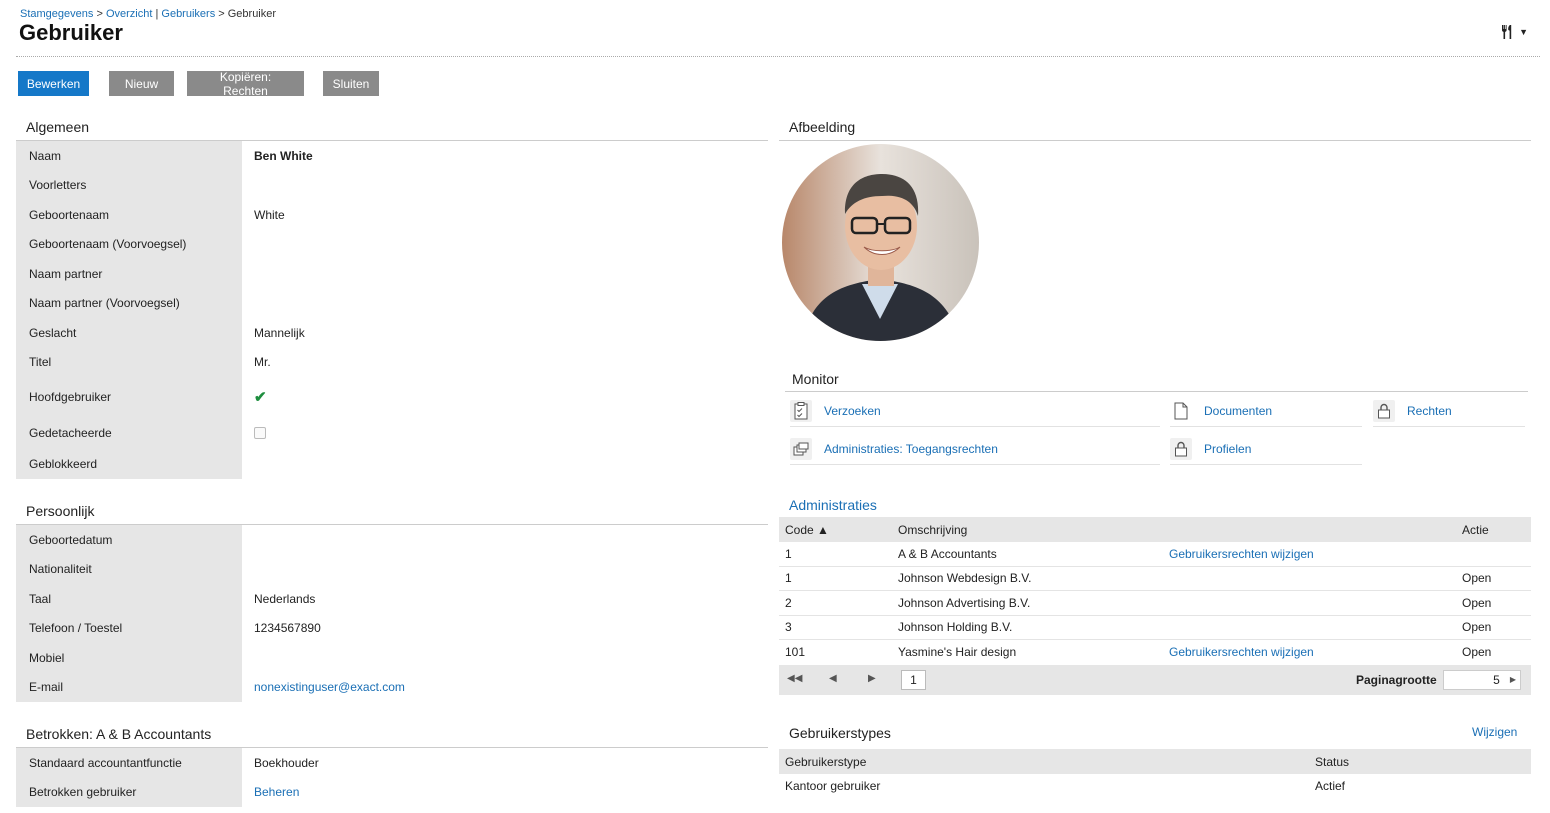 The width and height of the screenshot is (1550, 813). I want to click on first-page-icon: ◀◀, so click(794, 678).